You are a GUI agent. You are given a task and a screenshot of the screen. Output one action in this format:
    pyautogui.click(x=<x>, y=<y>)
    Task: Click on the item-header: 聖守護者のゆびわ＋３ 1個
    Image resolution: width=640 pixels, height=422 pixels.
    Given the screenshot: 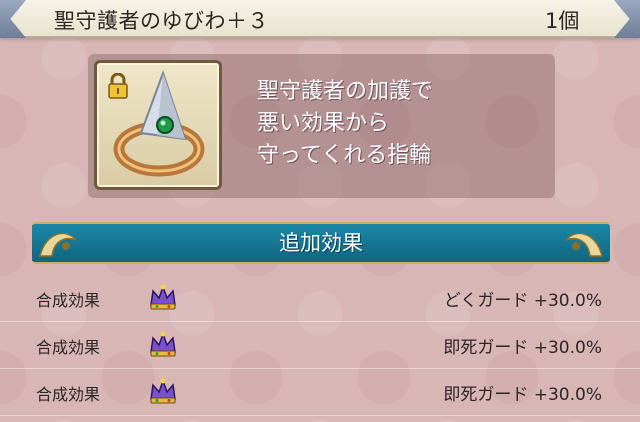 What is the action you would take?
    pyautogui.click(x=320, y=19)
    